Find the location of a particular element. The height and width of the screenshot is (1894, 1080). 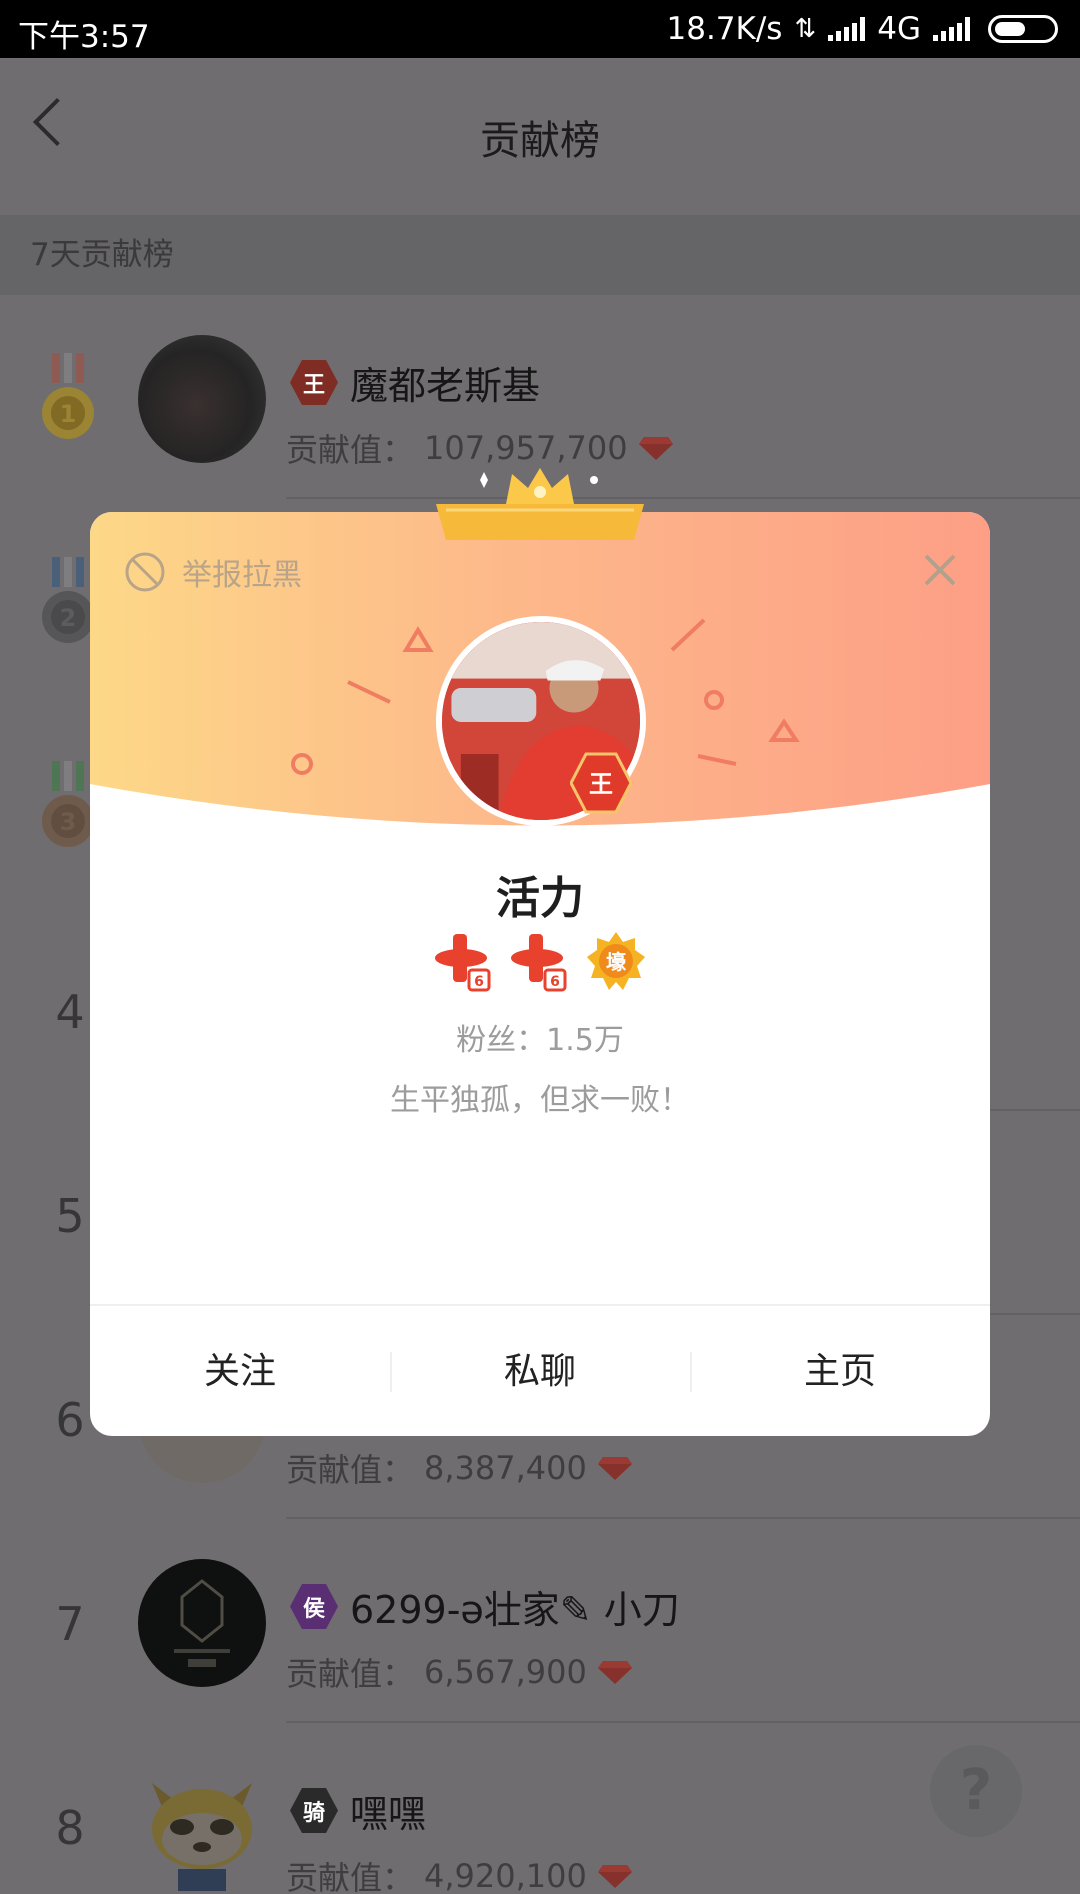

username: 6299-ə壮家✎ 小刀 is located at coordinates (515, 1610).